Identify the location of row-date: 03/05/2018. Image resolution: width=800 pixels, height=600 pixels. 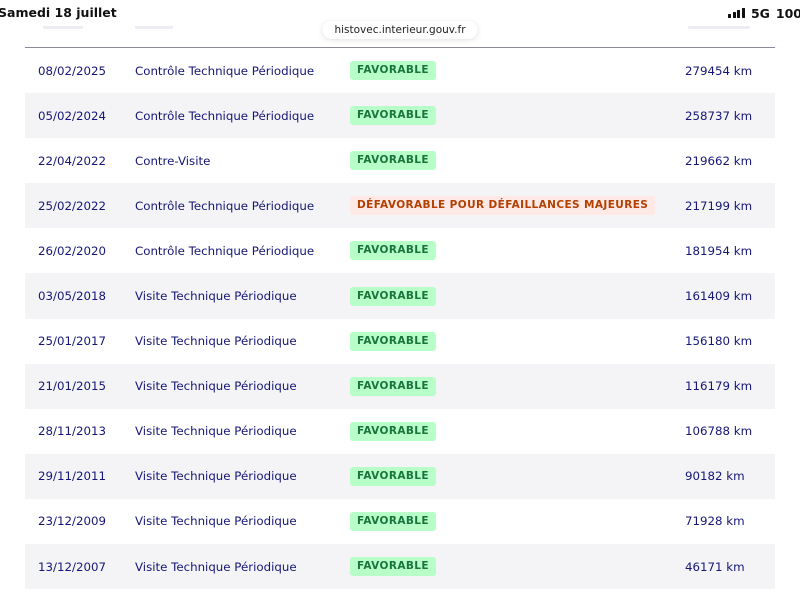
(72, 296).